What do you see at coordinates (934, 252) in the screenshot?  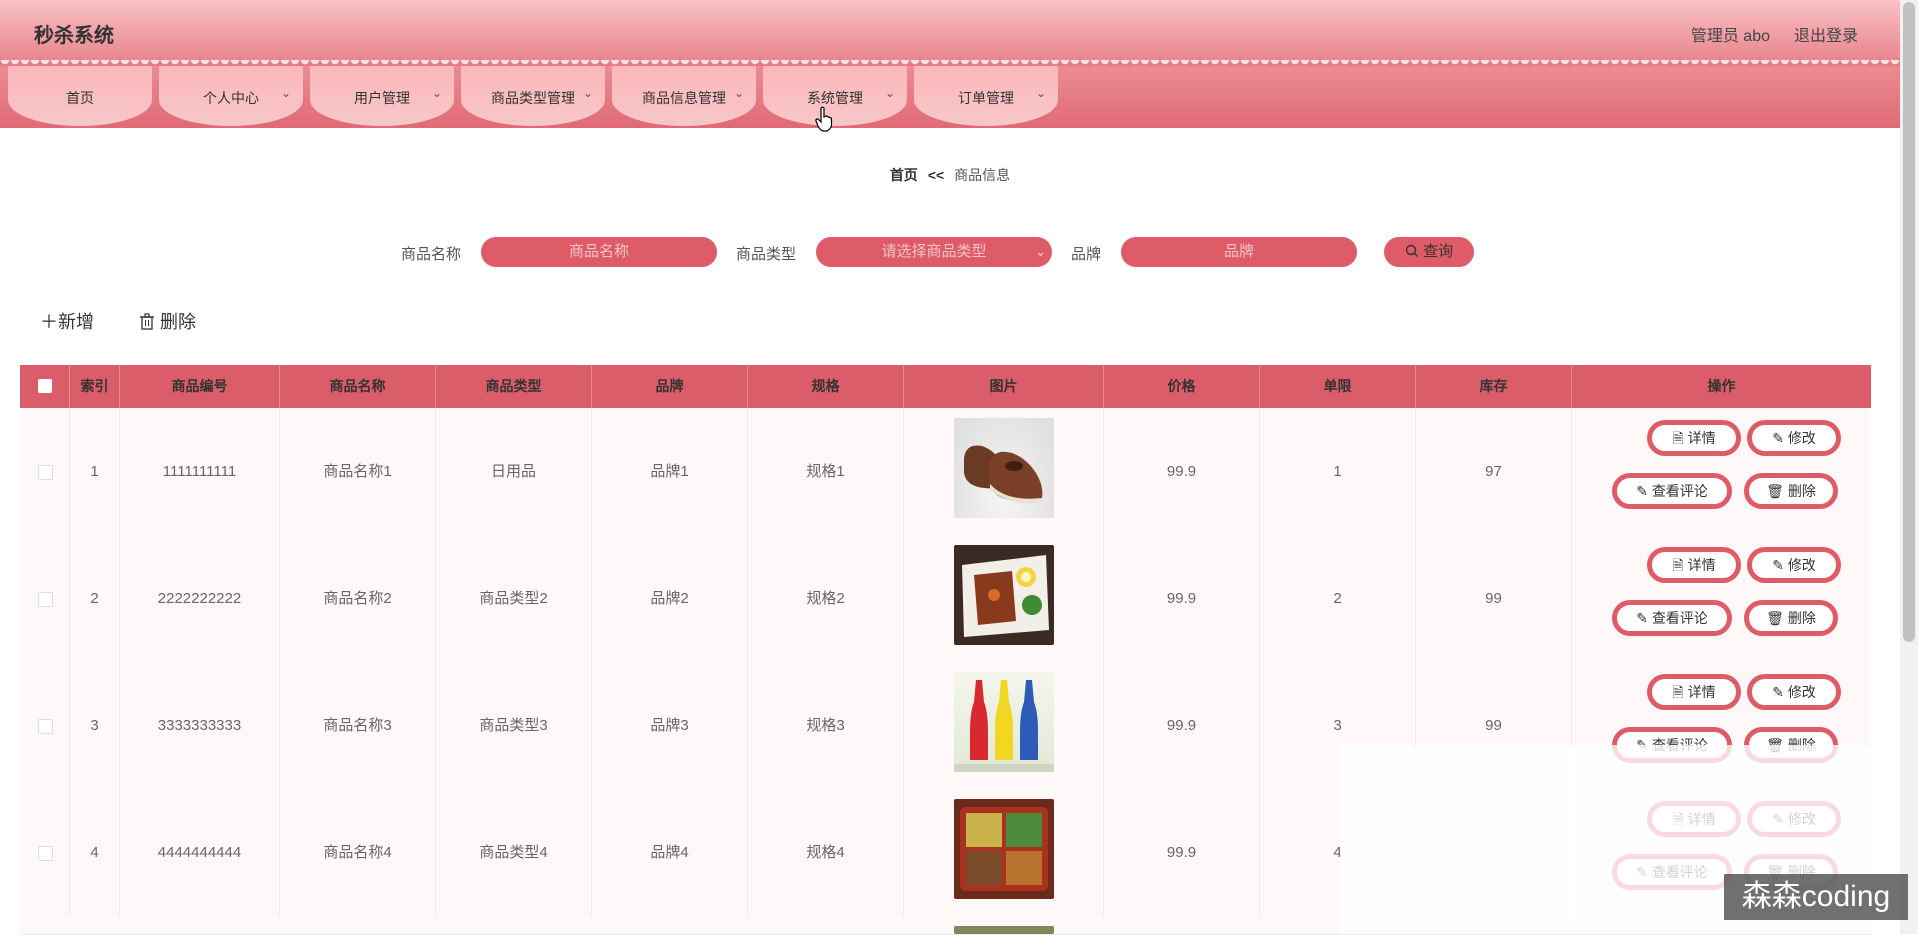 I see `product-type-select: 请选择商品类型 ⌄` at bounding box center [934, 252].